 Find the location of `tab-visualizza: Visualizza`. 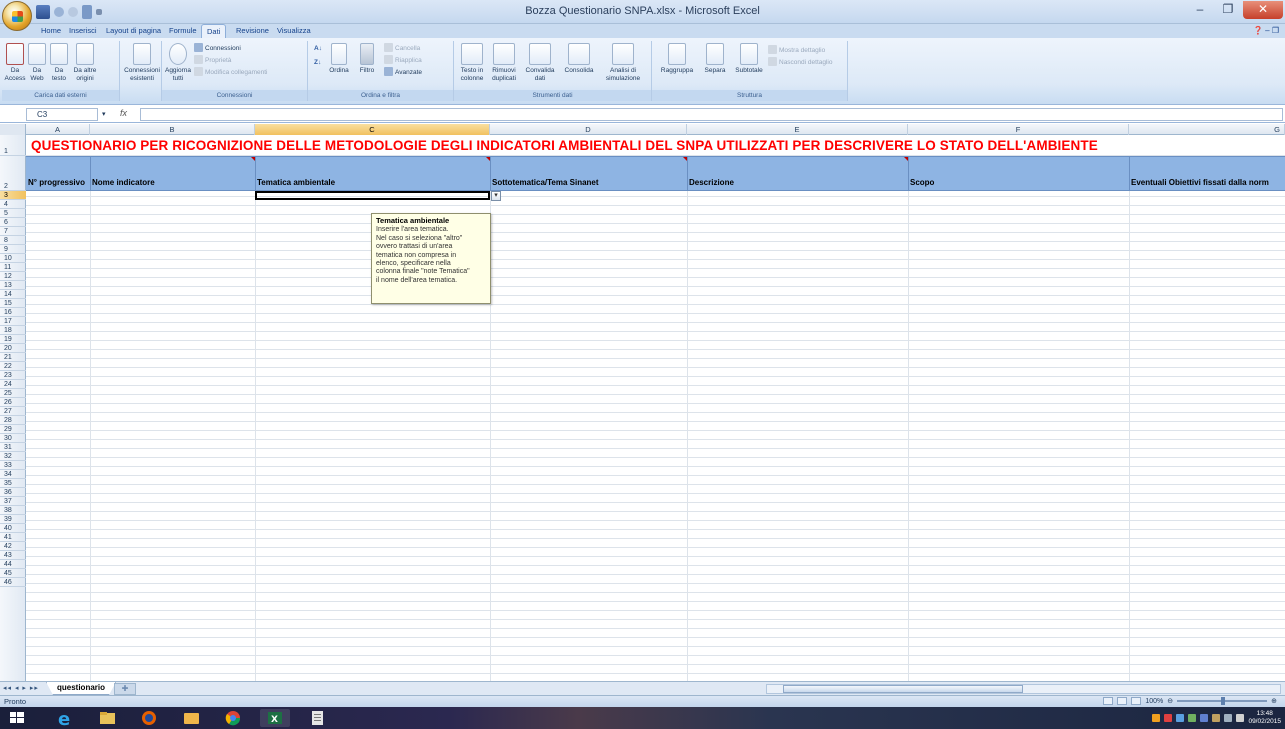

tab-visualizza: Visualizza is located at coordinates (294, 30).